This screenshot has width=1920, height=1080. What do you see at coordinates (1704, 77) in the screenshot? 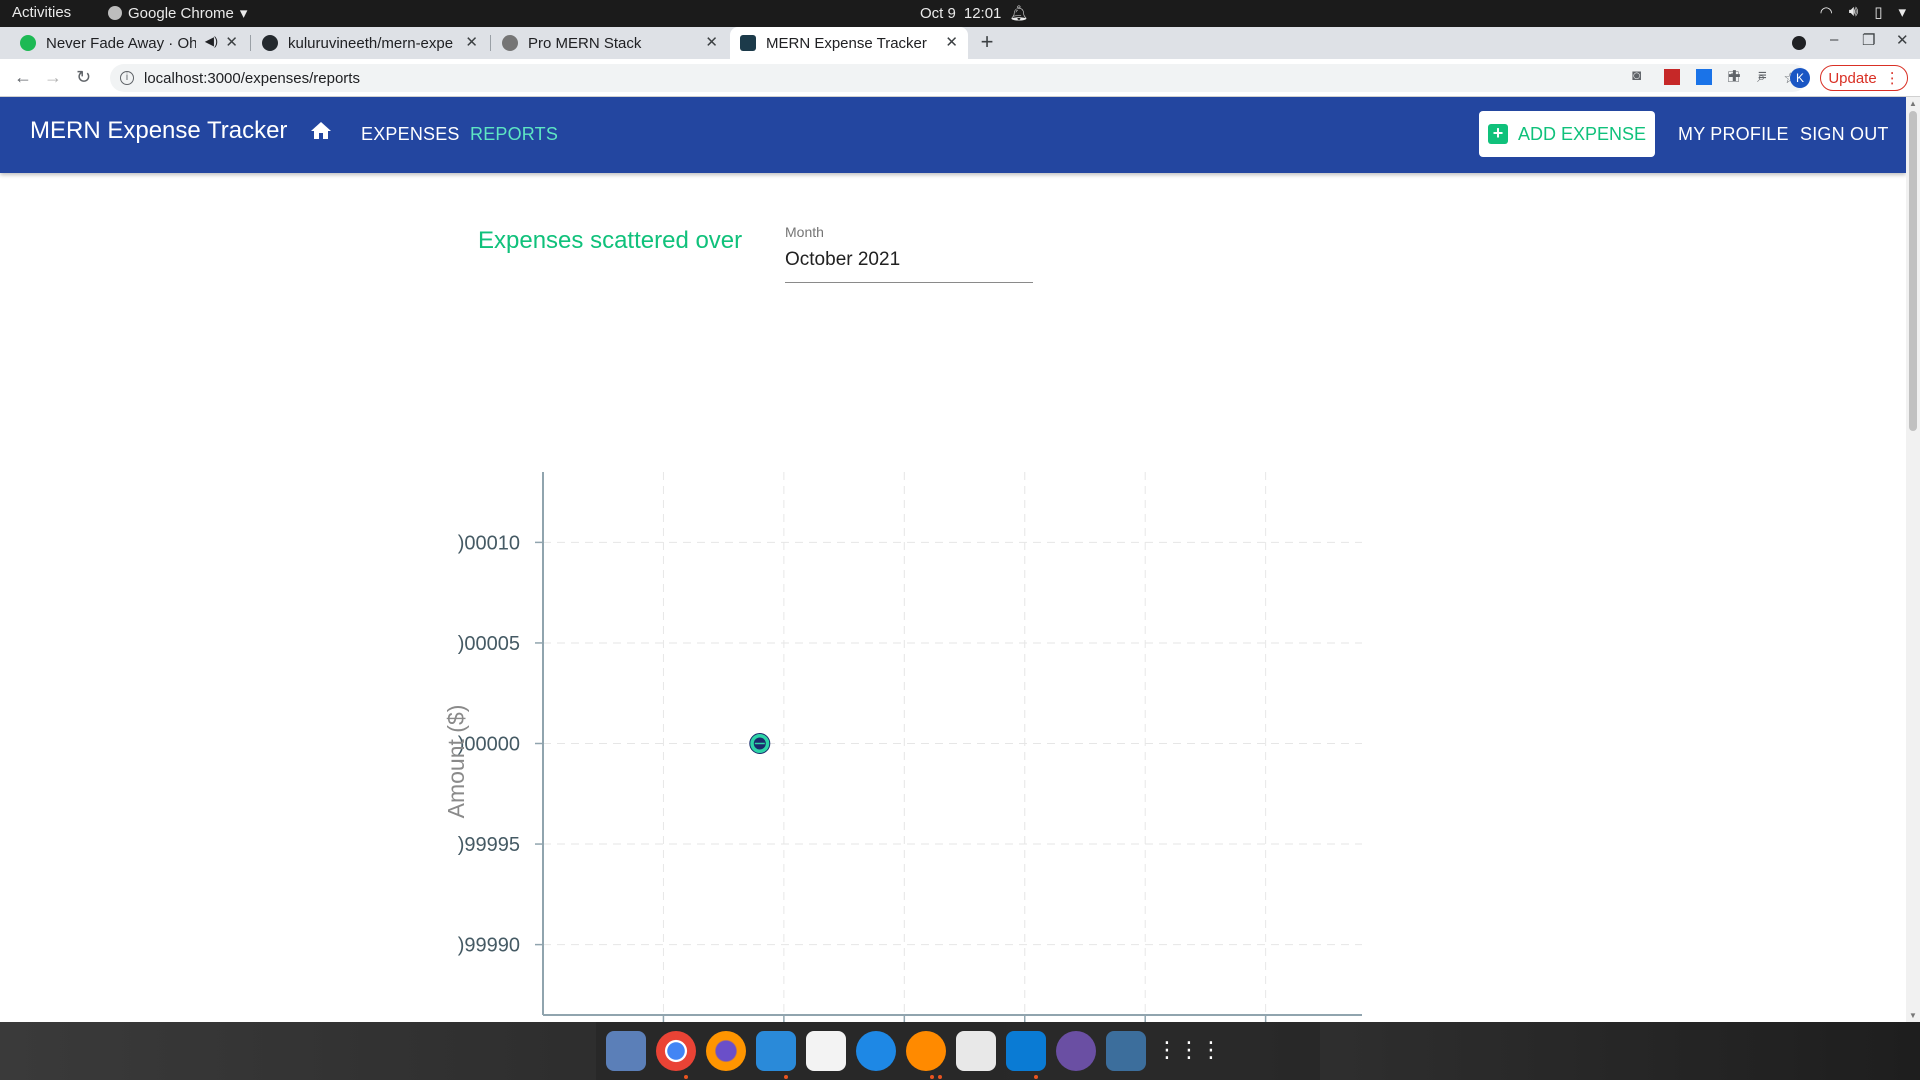
I see `blue-extension-icon` at bounding box center [1704, 77].